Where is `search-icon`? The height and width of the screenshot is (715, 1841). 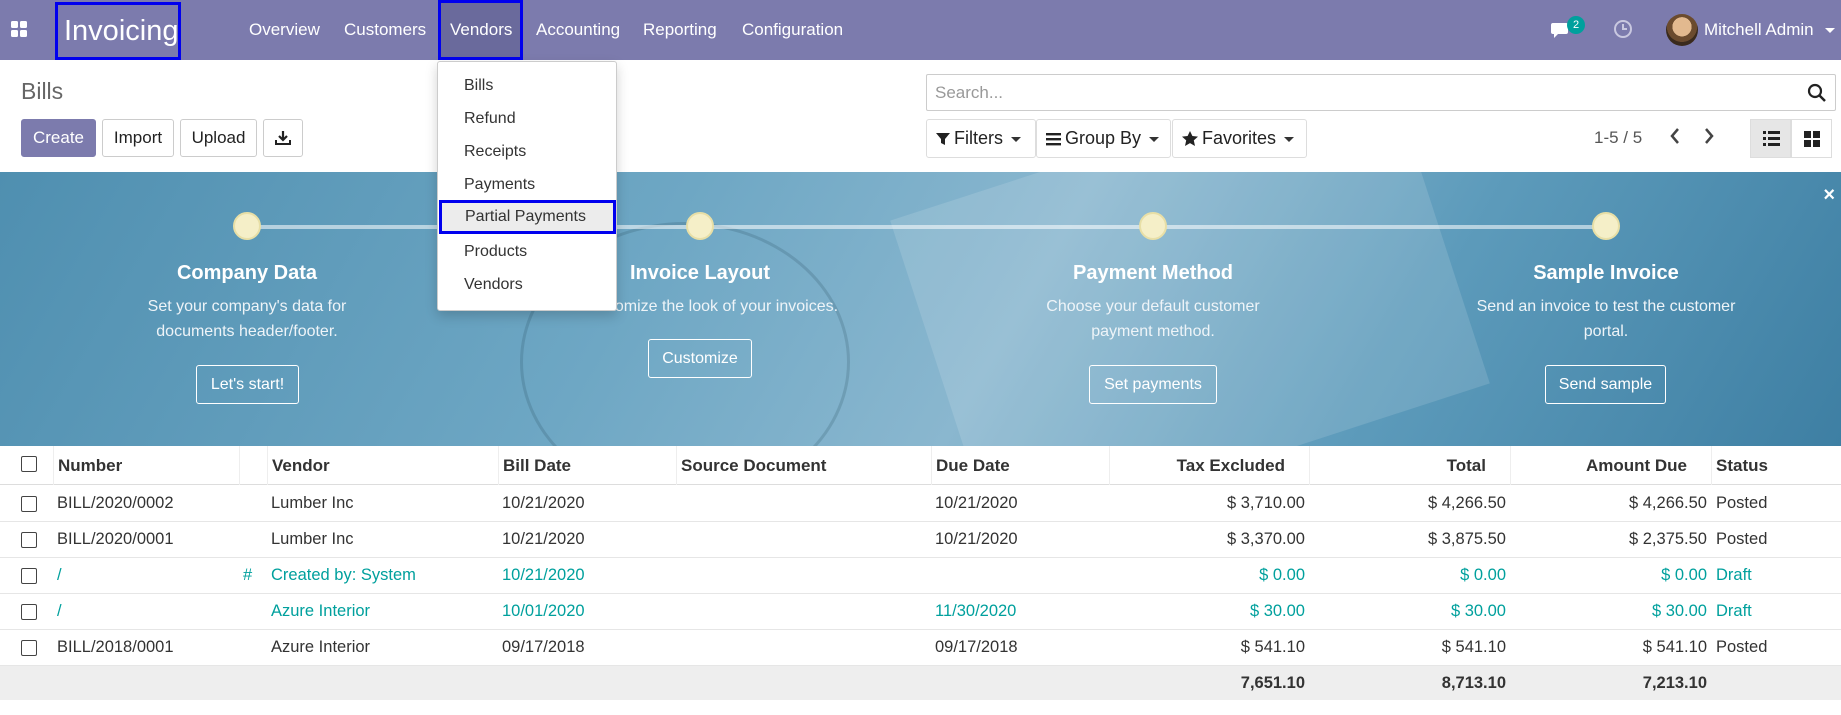
search-icon is located at coordinates (1817, 93).